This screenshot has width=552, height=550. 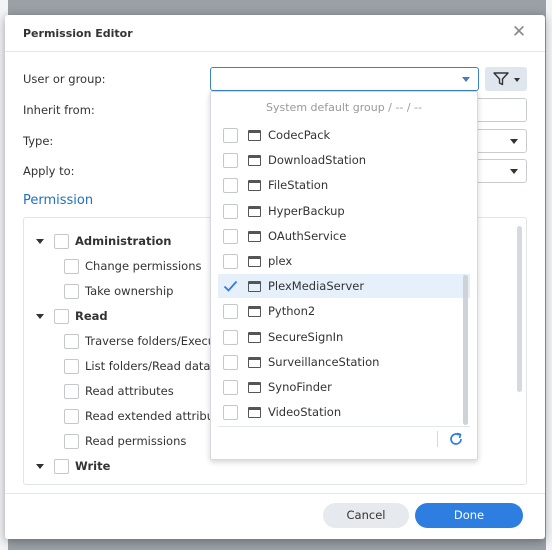 I want to click on permission-label: Read permissions, so click(x=136, y=441).